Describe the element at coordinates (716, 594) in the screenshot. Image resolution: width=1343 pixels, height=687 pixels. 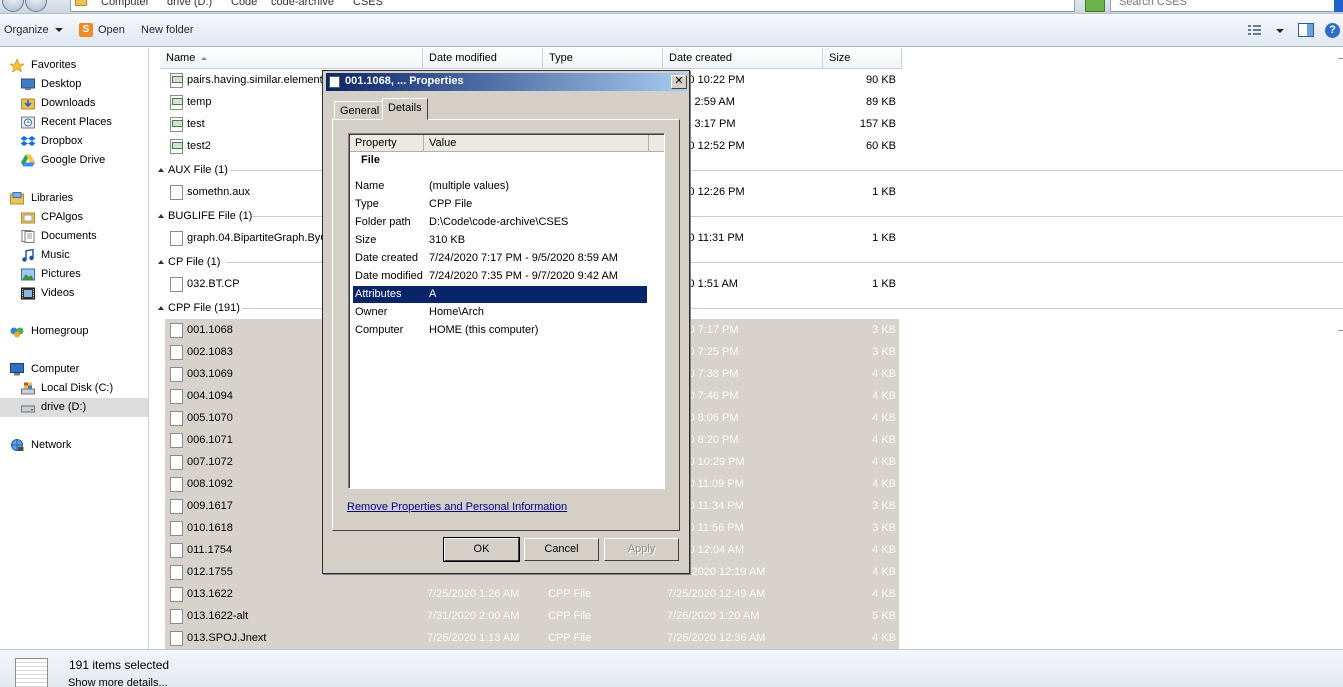
I see `file-date-created: 7/25/2020 12:49 AM` at that location.